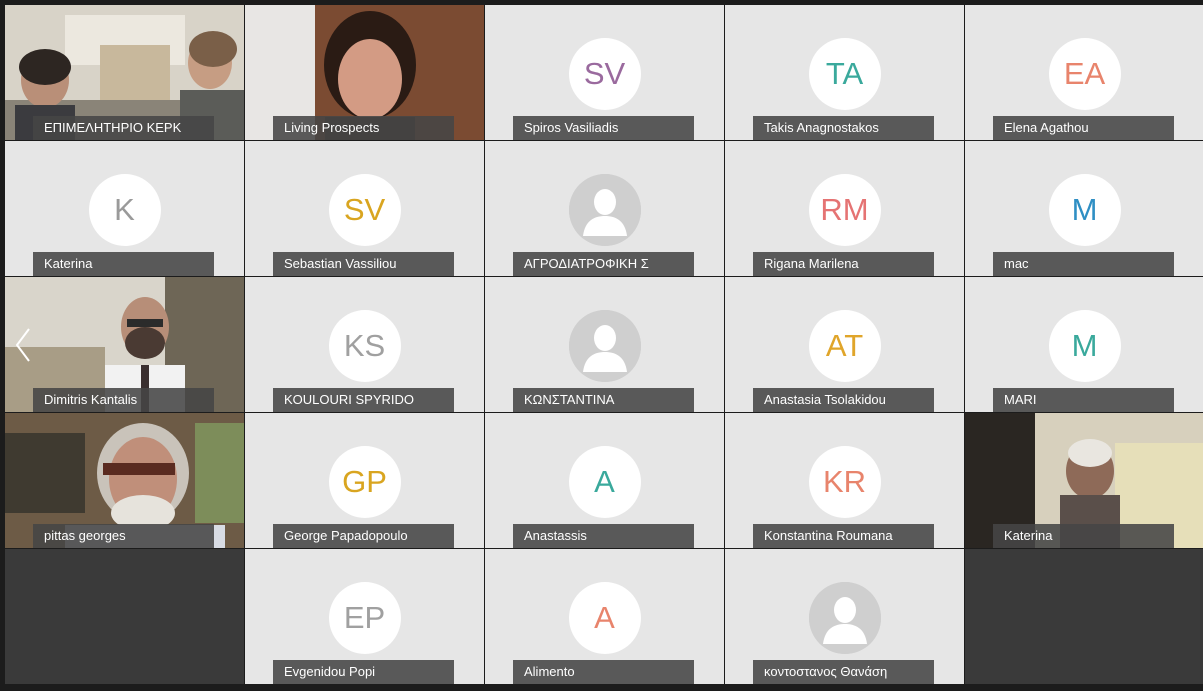 This screenshot has height=691, width=1203. I want to click on participant-tile: ΚΩΝΣΤΑΝΤΙΝΑ, so click(604, 344).